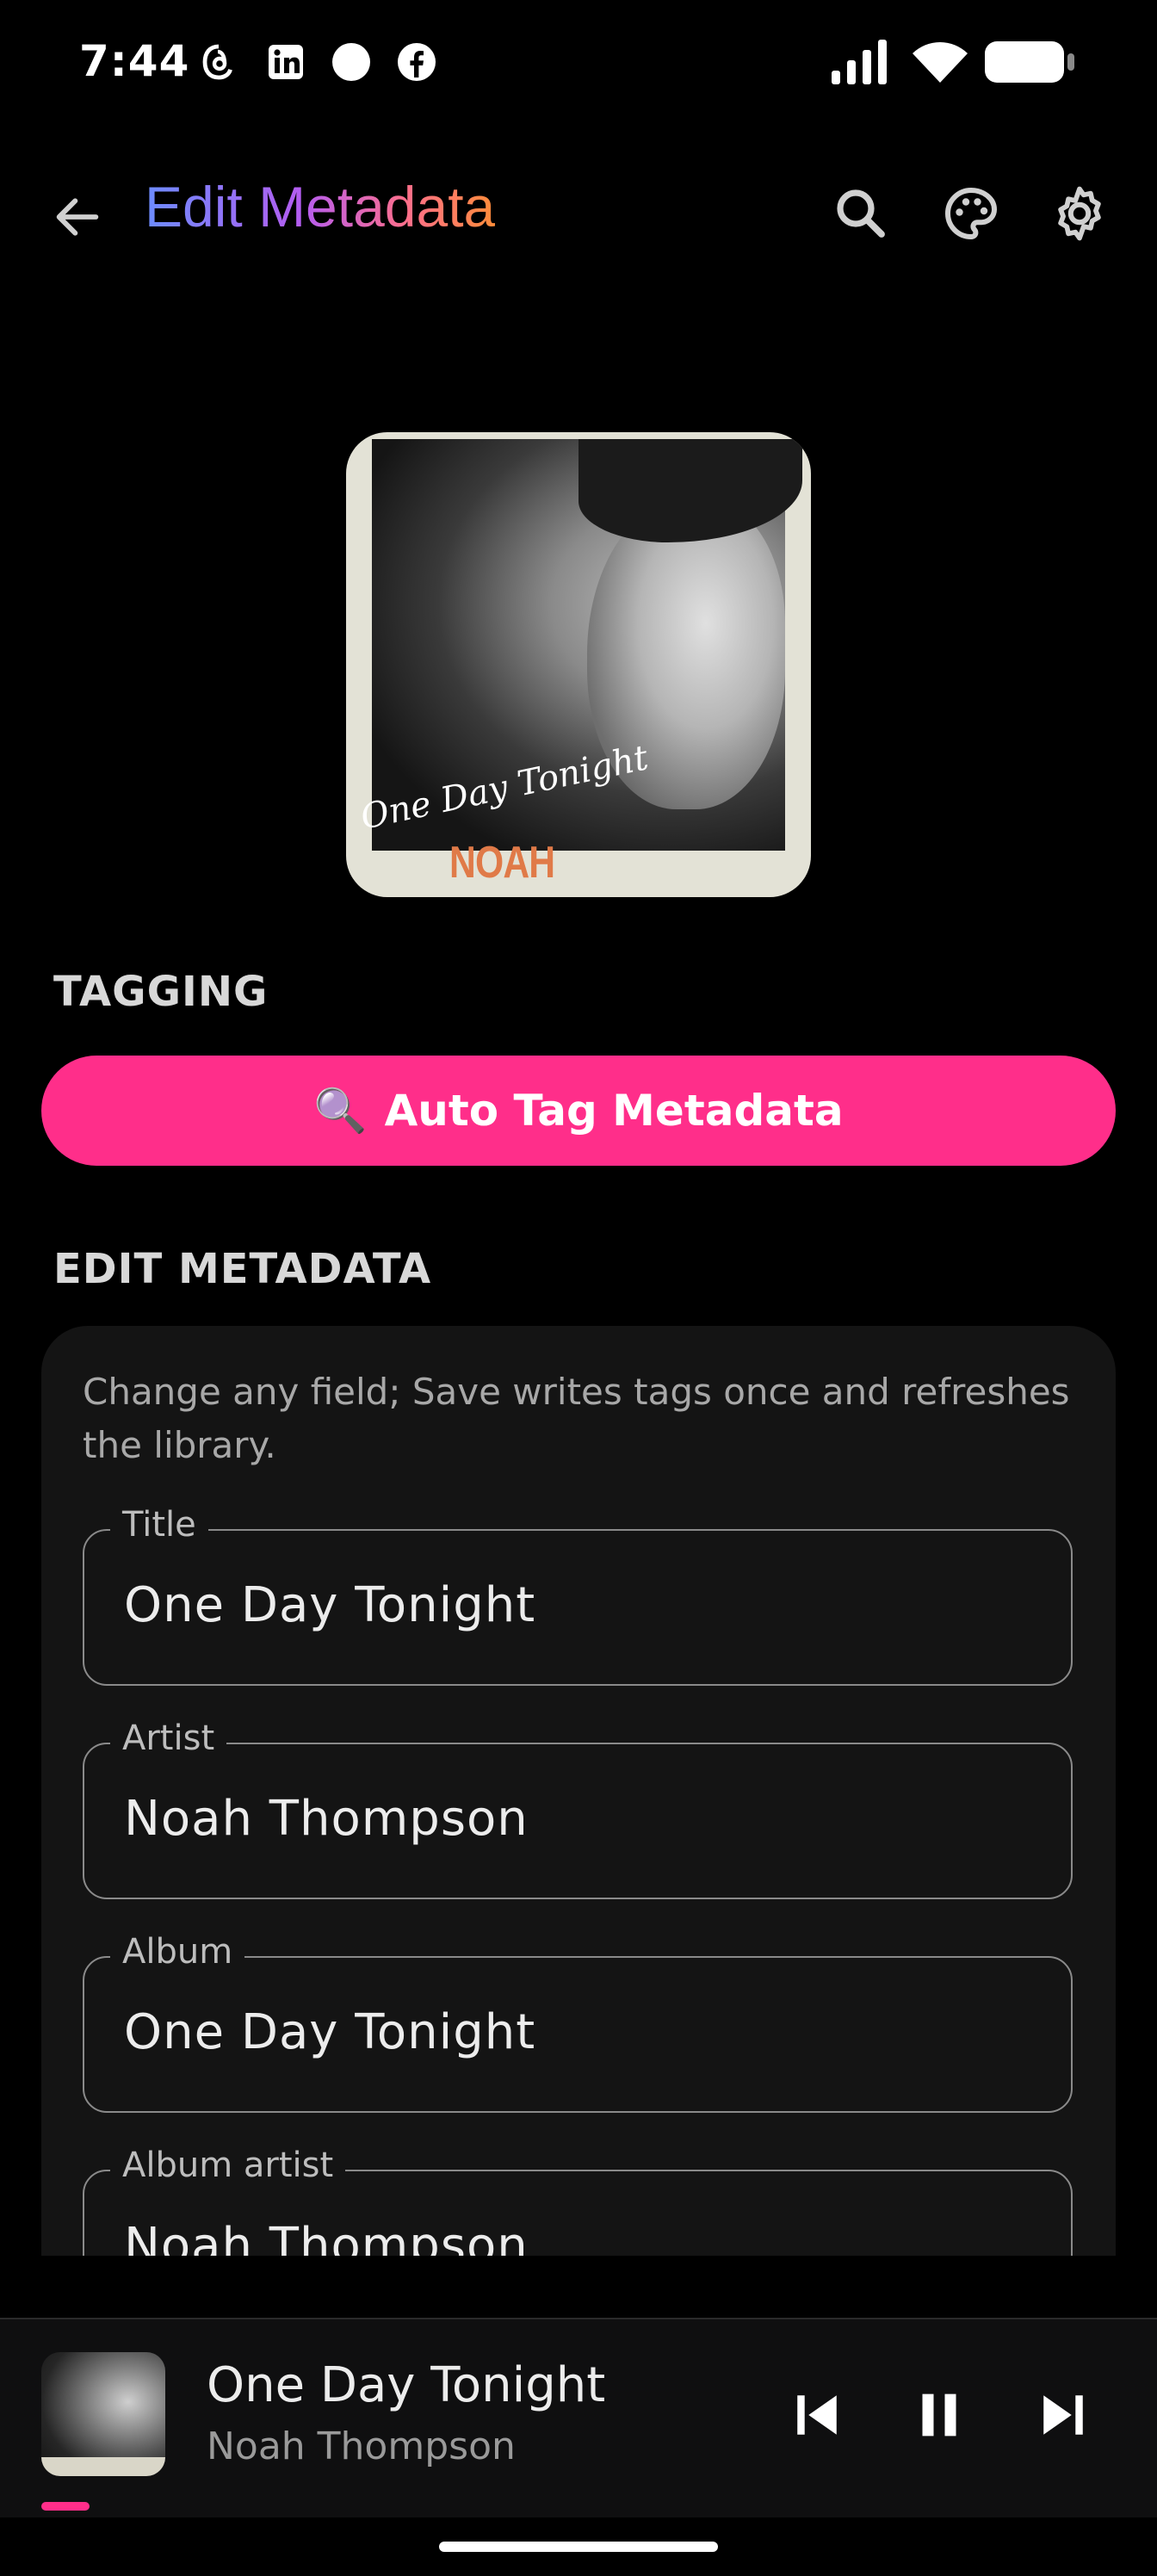  I want to click on gear-icon, so click(1080, 214).